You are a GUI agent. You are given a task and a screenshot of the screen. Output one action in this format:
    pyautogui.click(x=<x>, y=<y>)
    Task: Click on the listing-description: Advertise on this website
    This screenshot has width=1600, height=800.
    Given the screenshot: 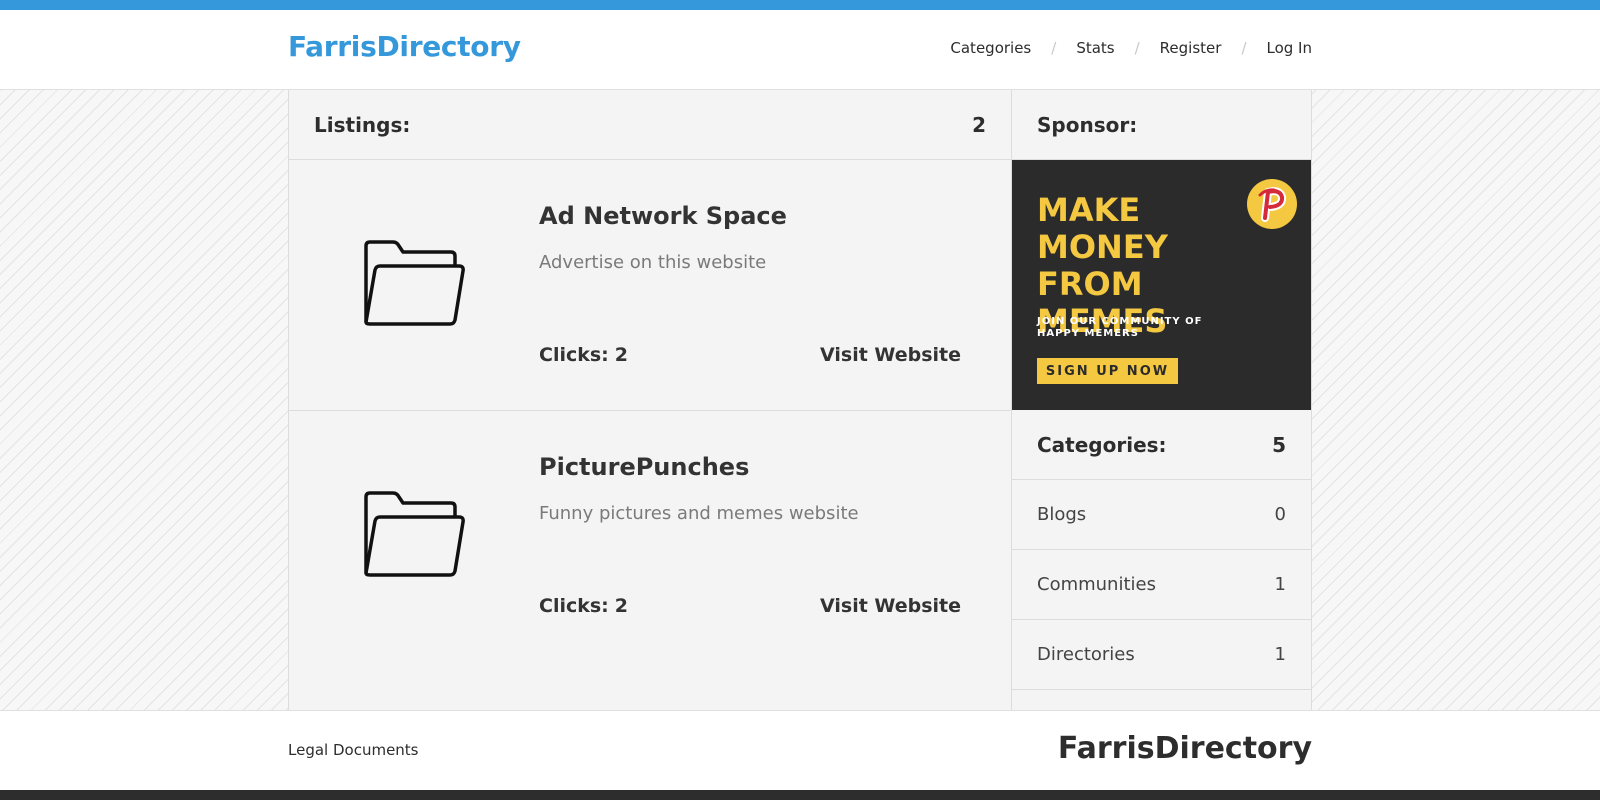 What is the action you would take?
    pyautogui.click(x=653, y=262)
    